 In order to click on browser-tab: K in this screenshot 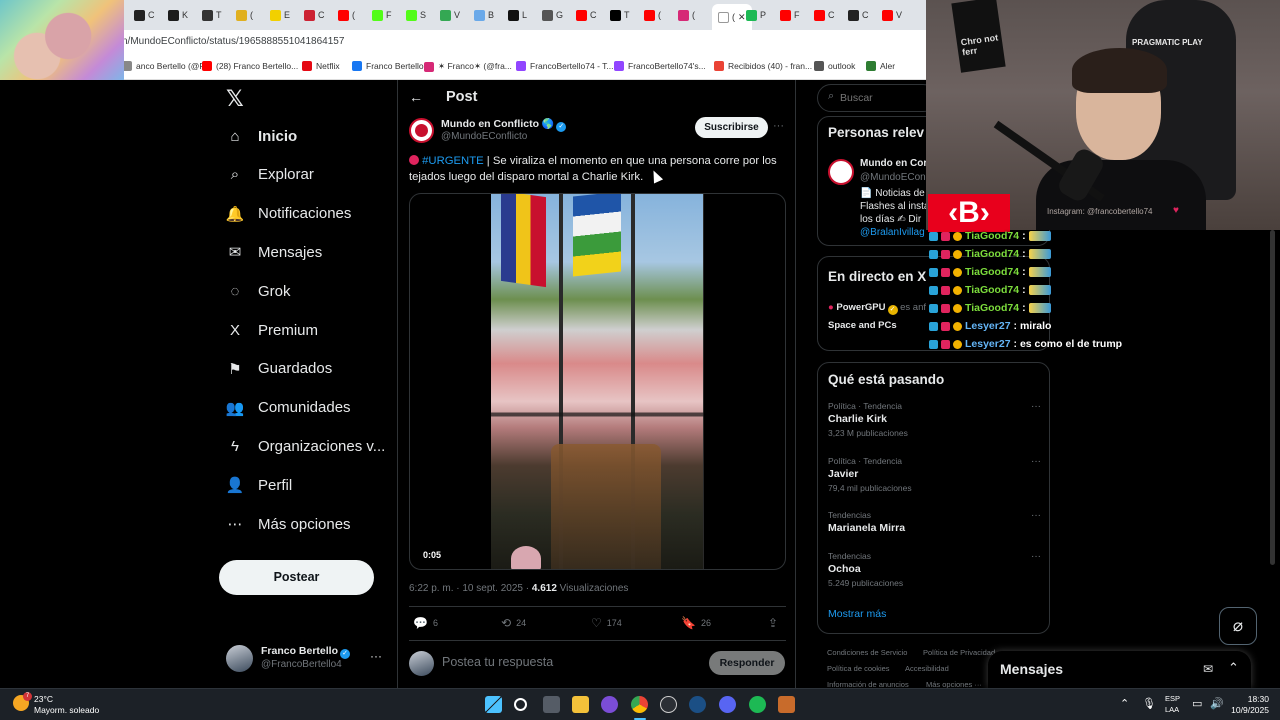, I will do `click(178, 15)`.